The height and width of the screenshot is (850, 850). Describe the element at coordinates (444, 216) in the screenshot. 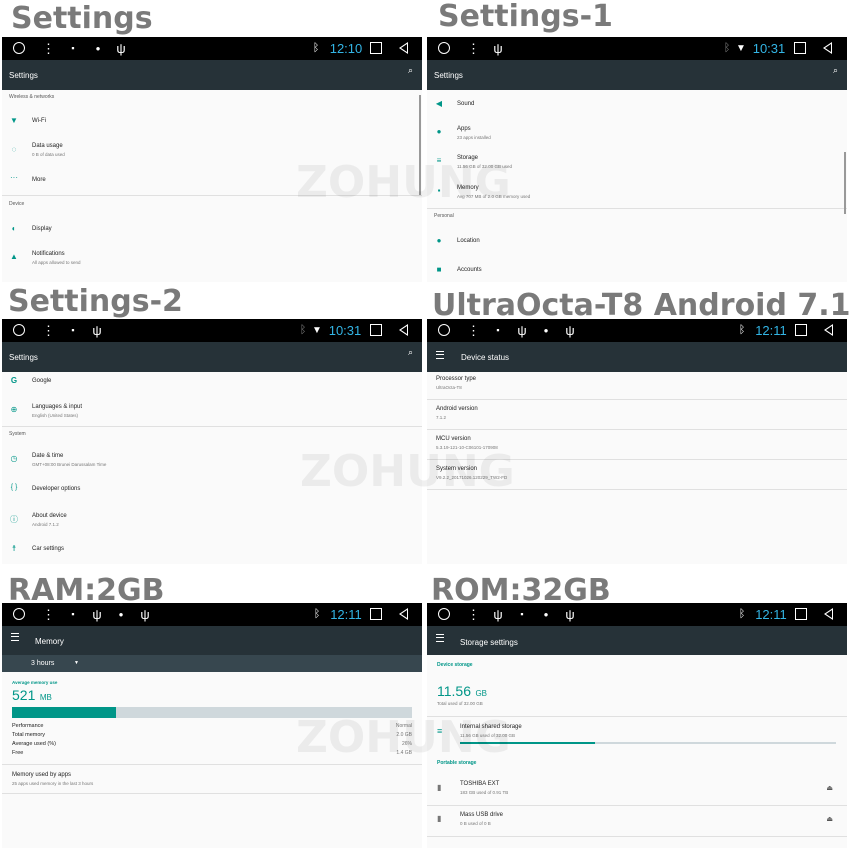

I see `section-header: Personal` at that location.